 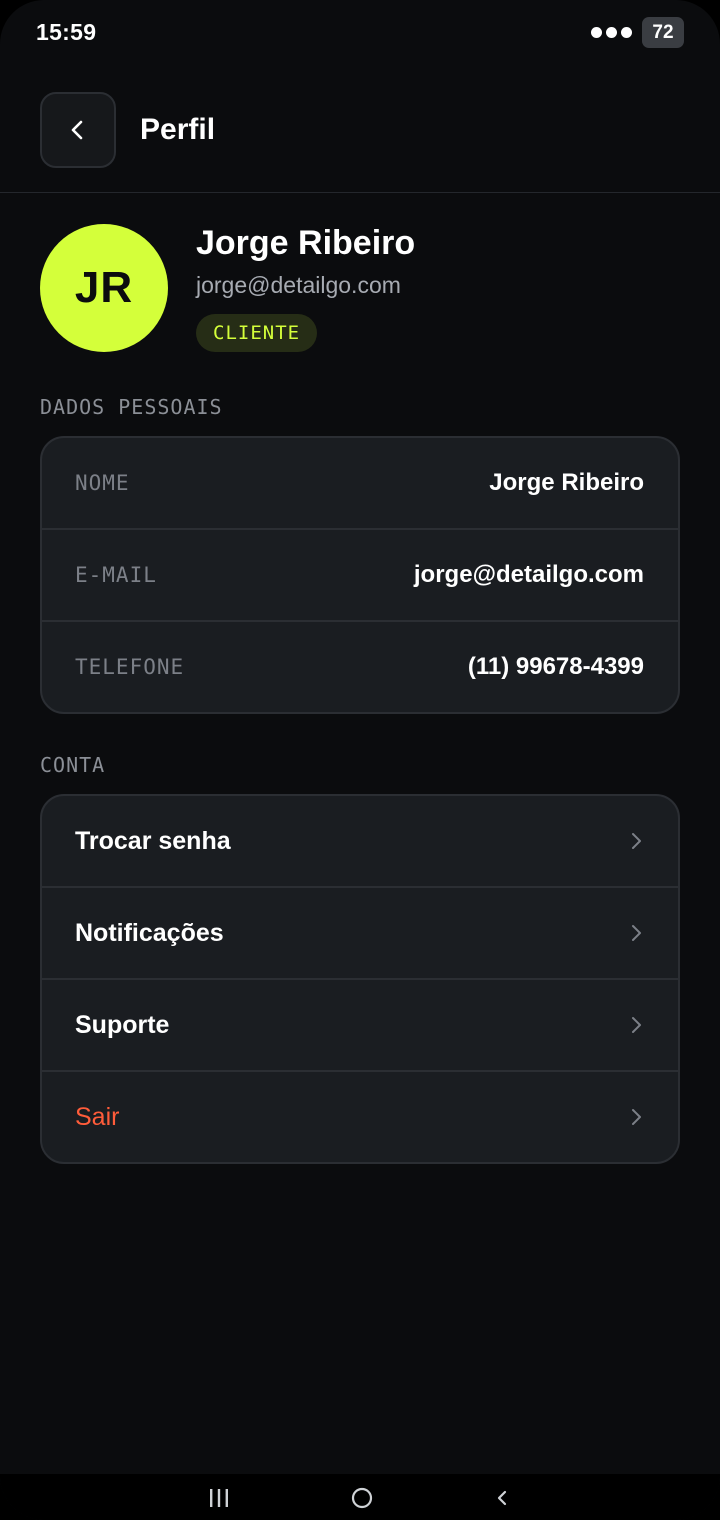 I want to click on field-row-email: E-MAIL jorge@detailgo.com, so click(x=360, y=576).